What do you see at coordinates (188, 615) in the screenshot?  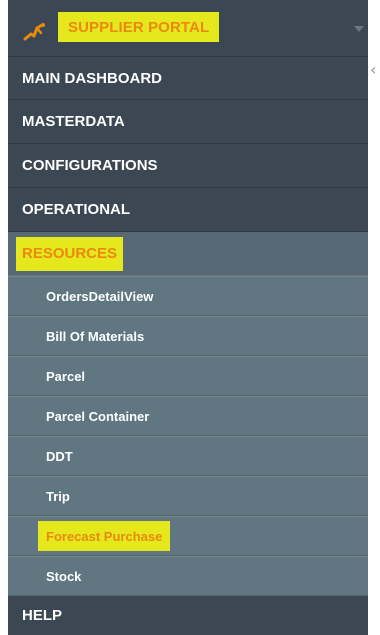 I see `nav-item-help: HELP` at bounding box center [188, 615].